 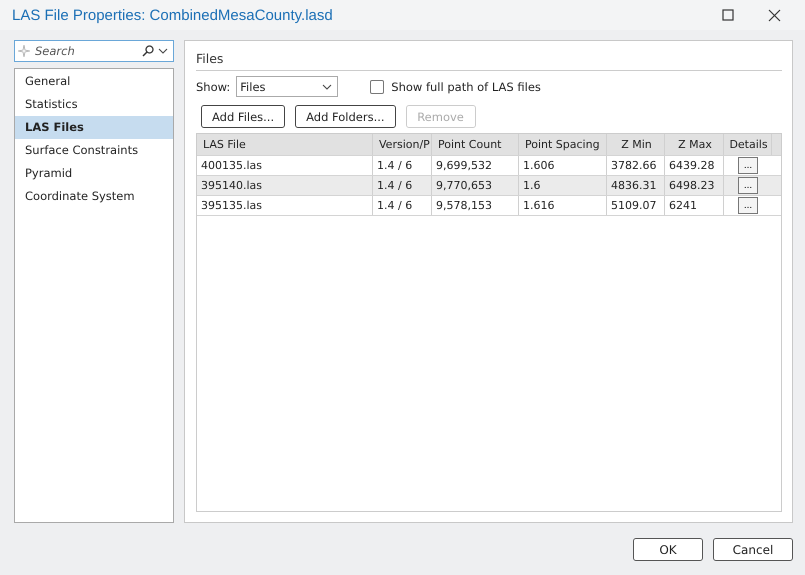 I want to click on sidebar-item: Pyramid, so click(x=94, y=173).